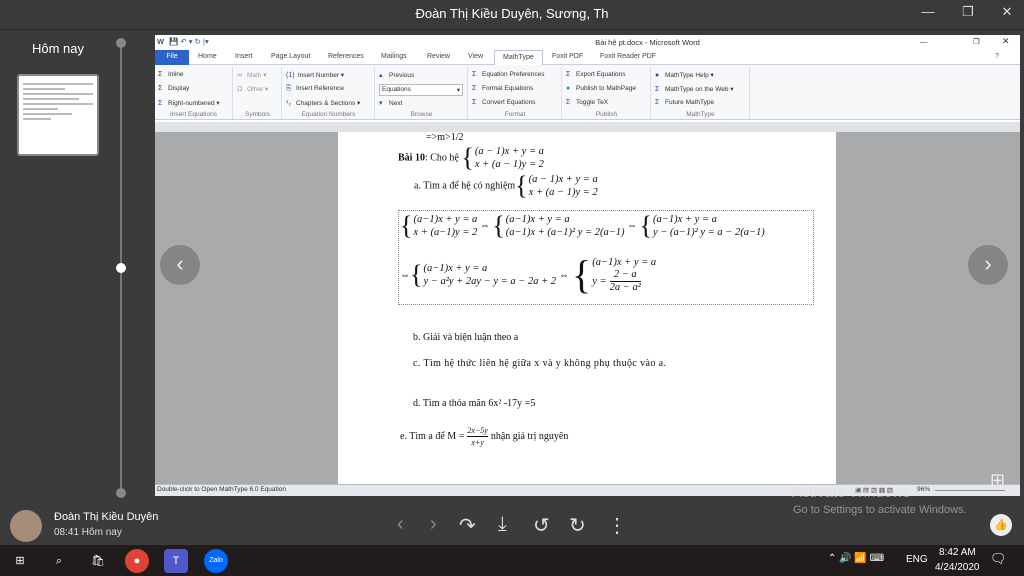 The image size is (1024, 576). What do you see at coordinates (976, 41) in the screenshot?
I see `word-restore: ❐` at bounding box center [976, 41].